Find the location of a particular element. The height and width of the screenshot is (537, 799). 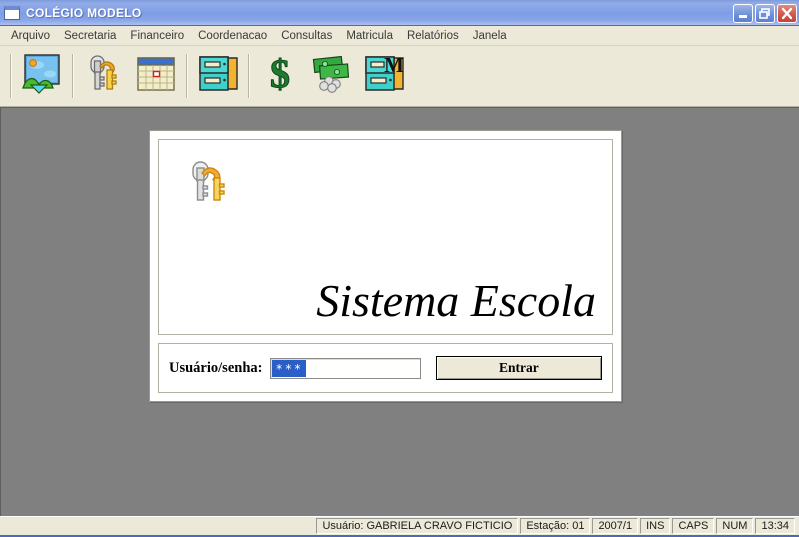

svg-text: M is located at coordinates (394, 65).